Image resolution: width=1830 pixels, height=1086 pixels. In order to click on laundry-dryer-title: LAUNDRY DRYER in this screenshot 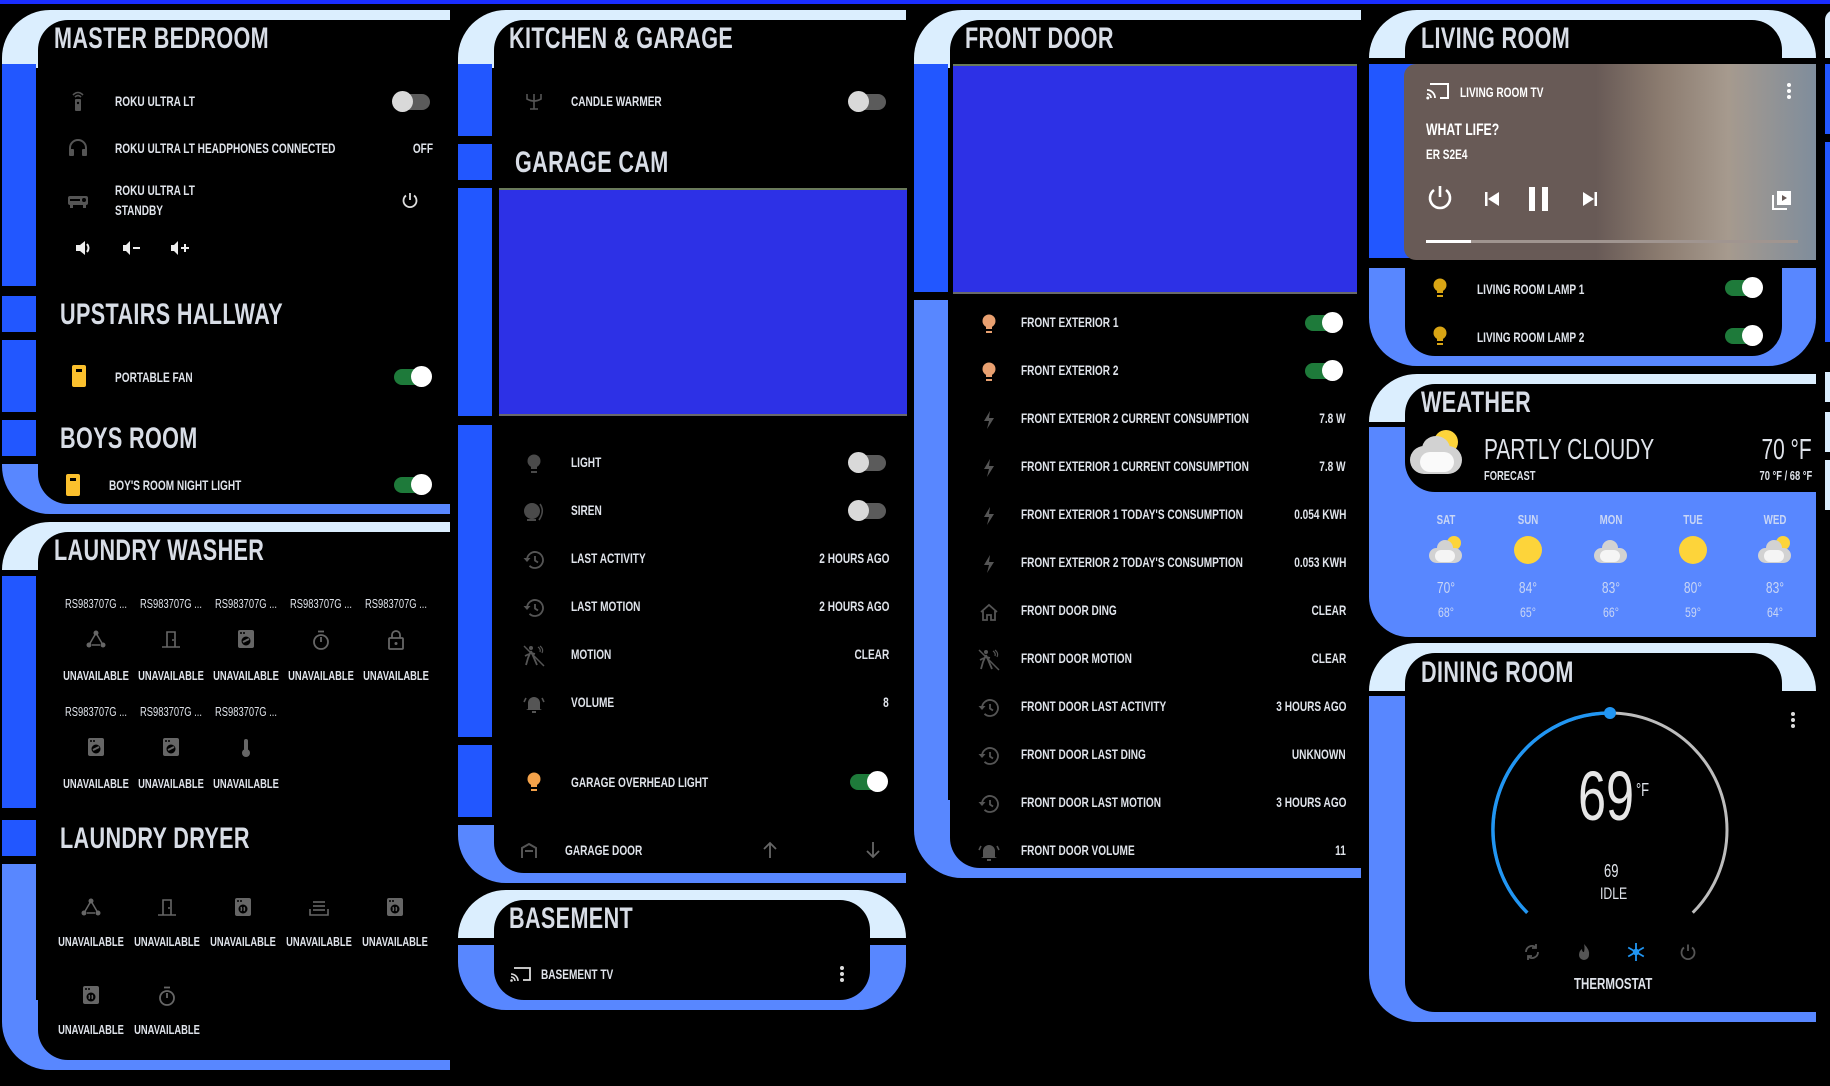, I will do `click(155, 838)`.